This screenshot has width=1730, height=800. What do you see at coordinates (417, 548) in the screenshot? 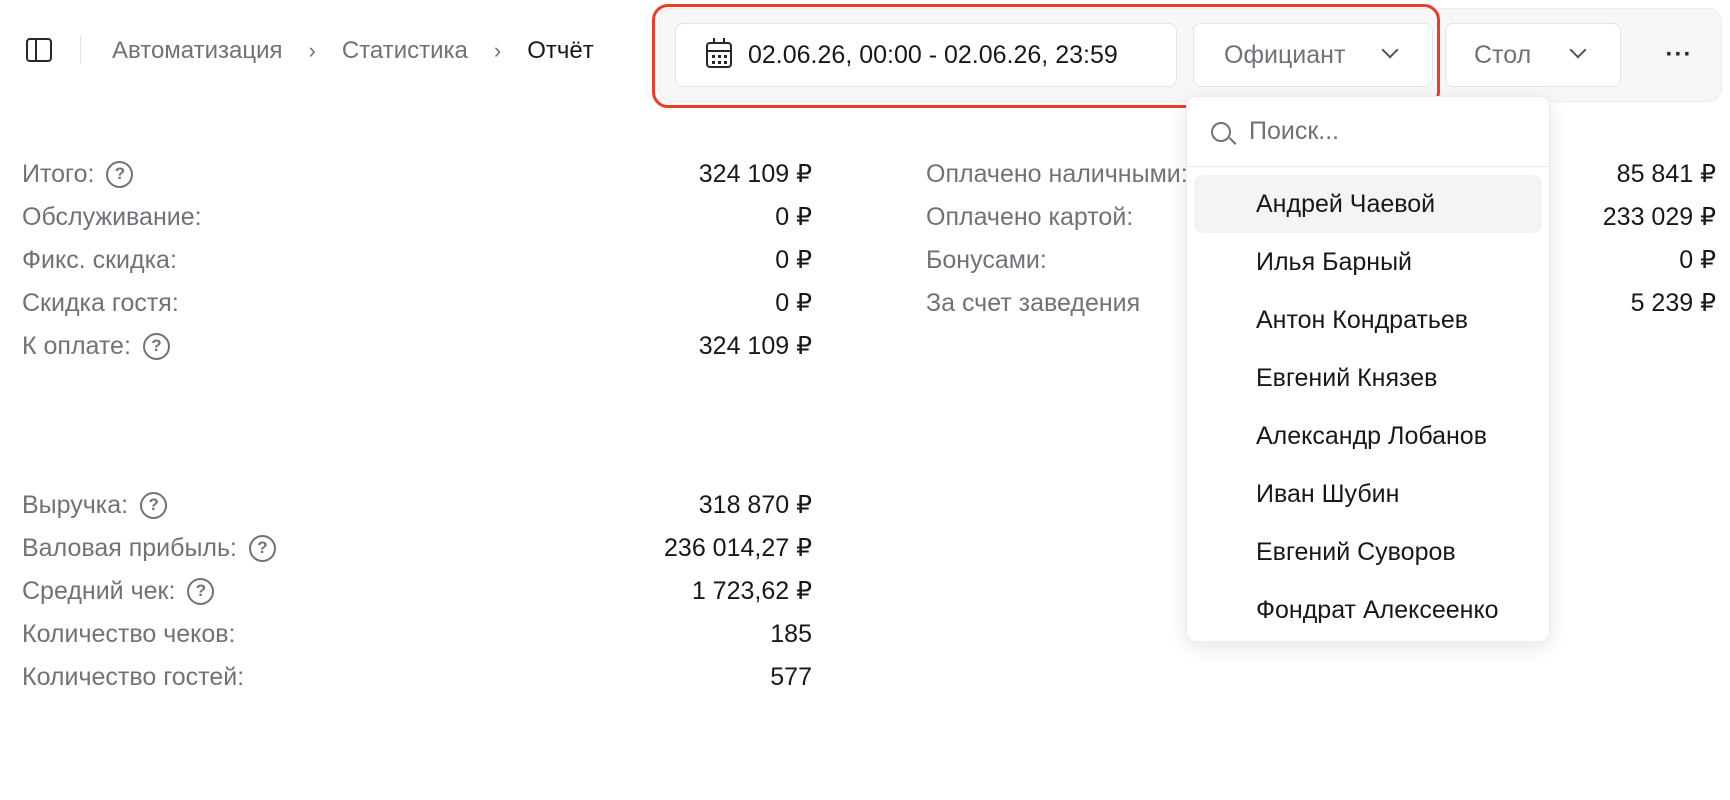
I see `stat-gross-profit: Валовая прибыль:? 236 014,27 ₽` at bounding box center [417, 548].